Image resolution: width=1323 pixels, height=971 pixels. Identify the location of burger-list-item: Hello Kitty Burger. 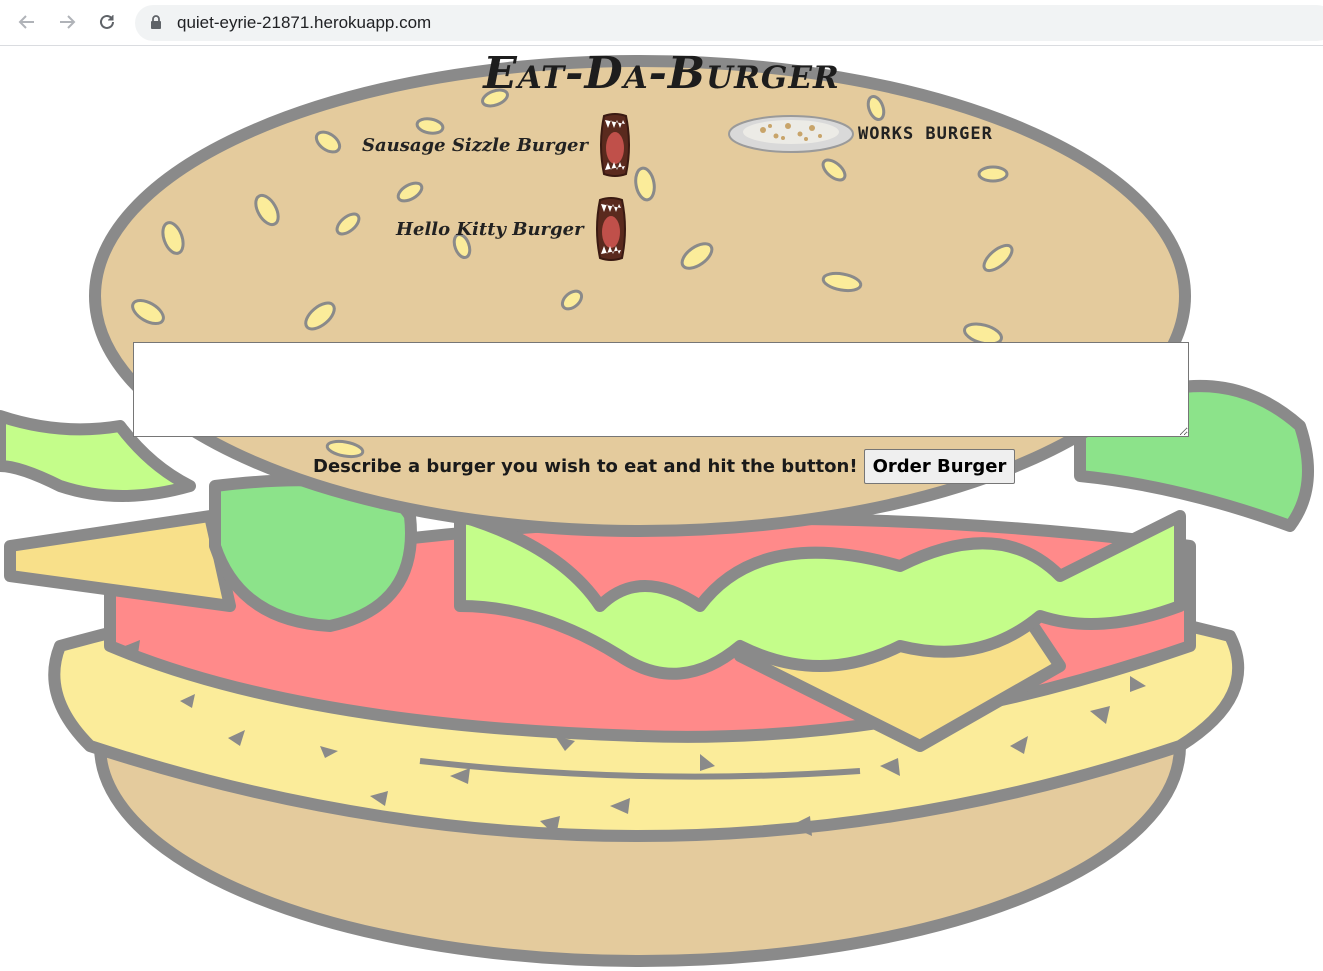
(512, 229).